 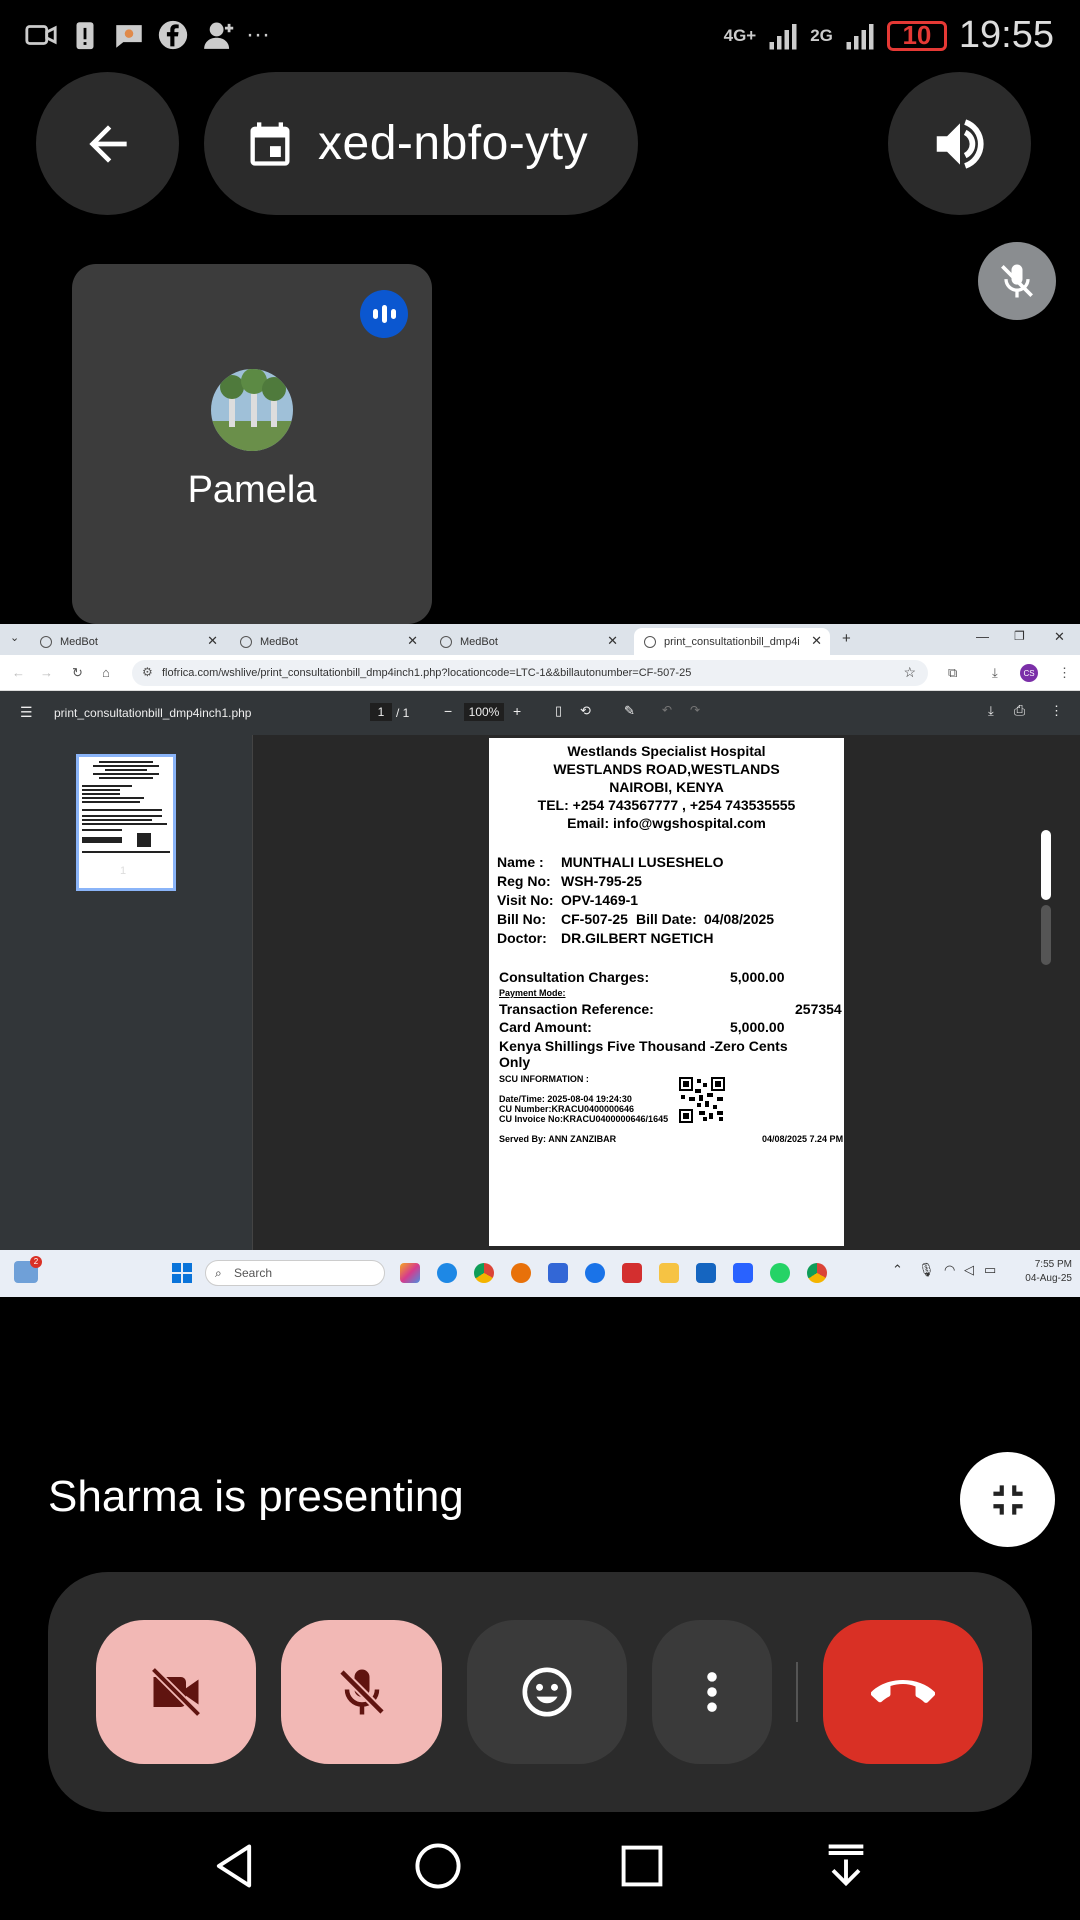 I want to click on more-options-button, so click(x=712, y=1692).